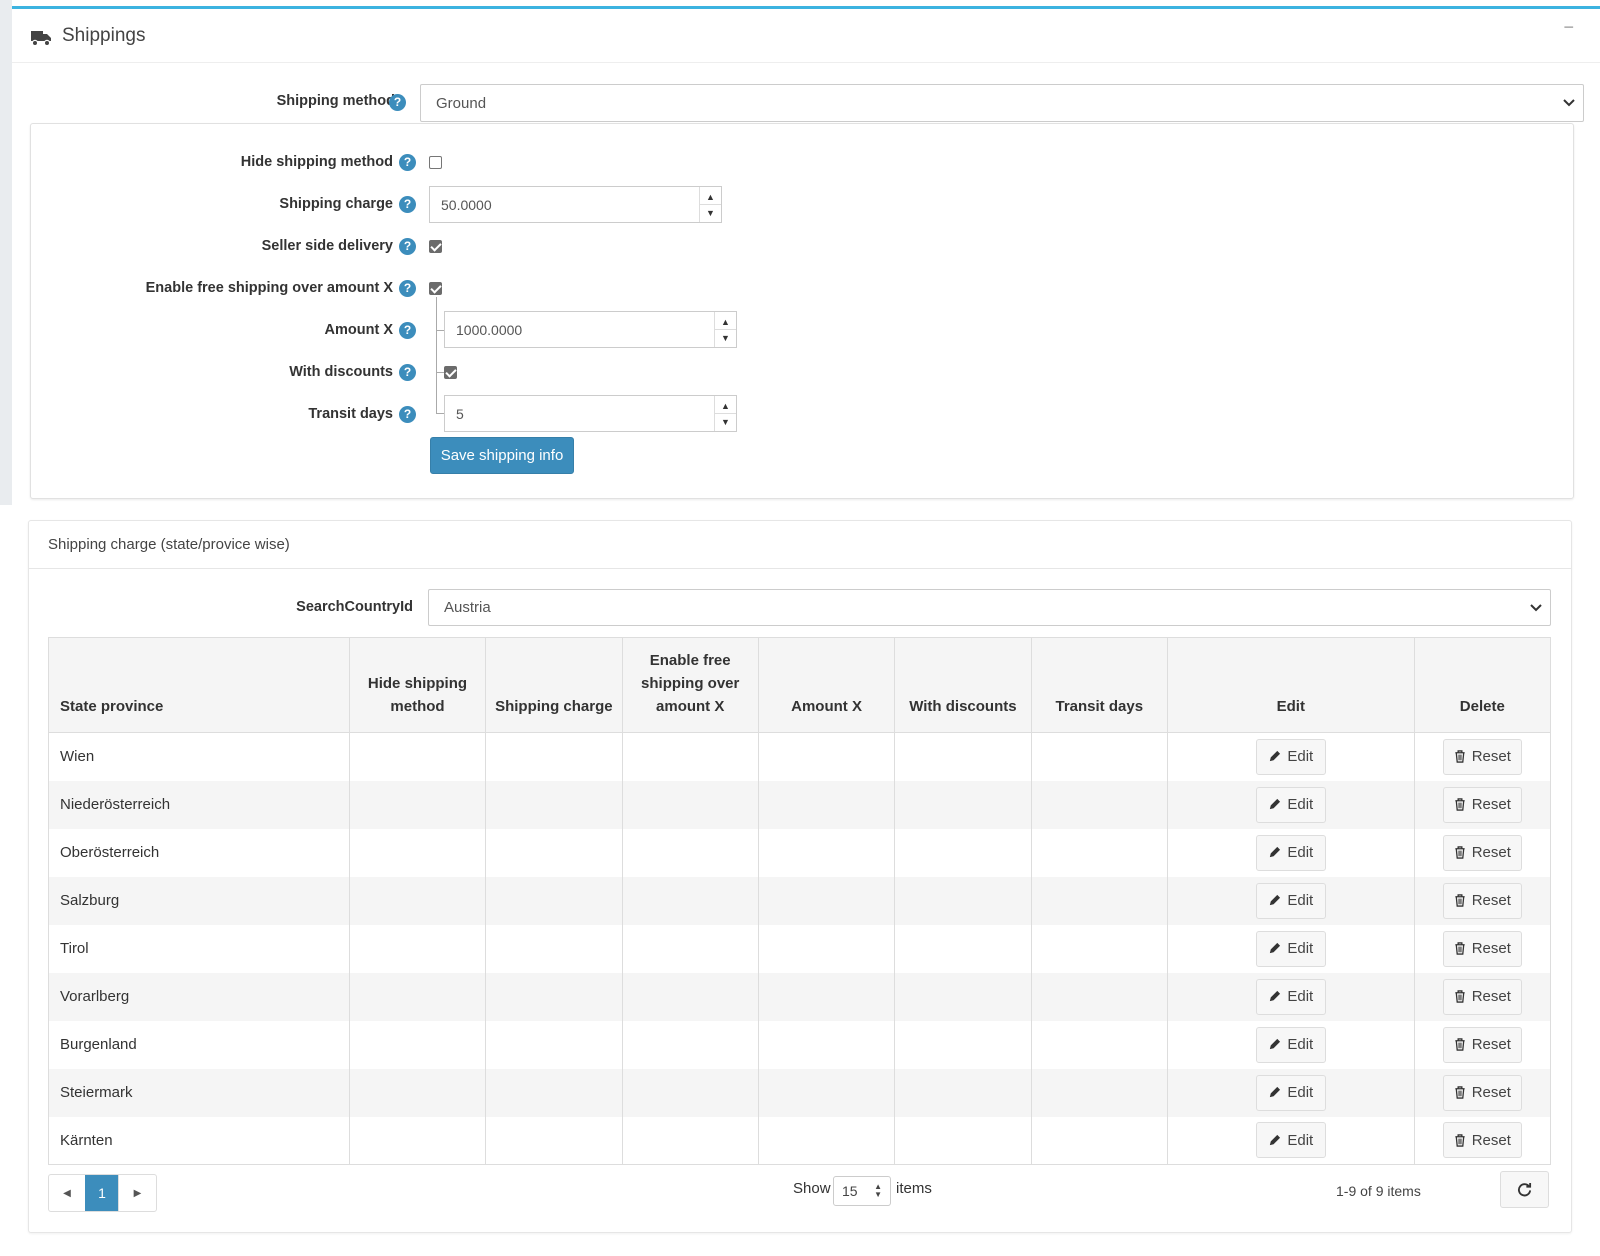 This screenshot has height=1256, width=1600. Describe the element at coordinates (435, 246) in the screenshot. I see `seller-side-delivery-checkbox` at that location.